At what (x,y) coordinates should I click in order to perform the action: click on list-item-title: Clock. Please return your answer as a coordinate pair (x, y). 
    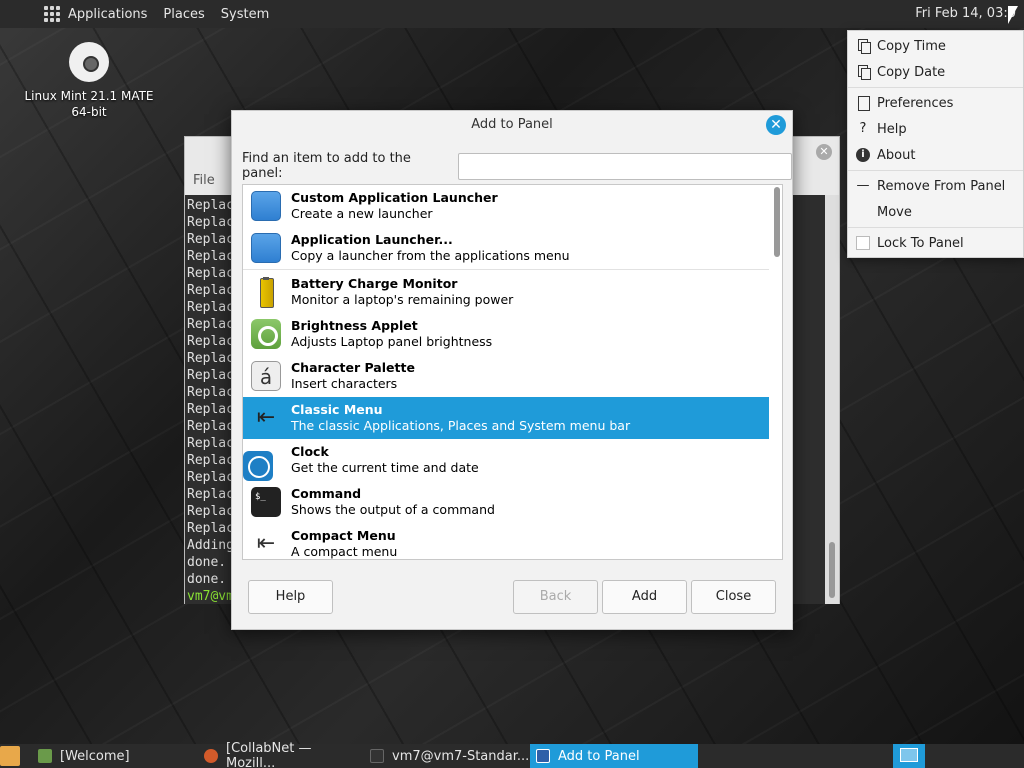
    Looking at the image, I should click on (310, 451).